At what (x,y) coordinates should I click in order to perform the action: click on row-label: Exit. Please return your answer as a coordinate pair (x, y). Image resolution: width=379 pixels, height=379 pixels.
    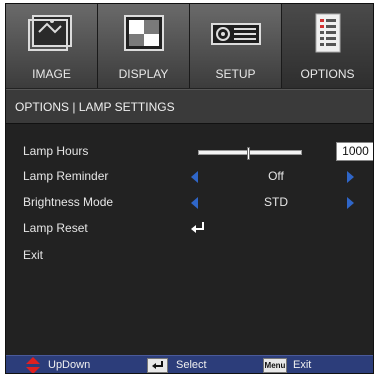
    Looking at the image, I should click on (33, 255).